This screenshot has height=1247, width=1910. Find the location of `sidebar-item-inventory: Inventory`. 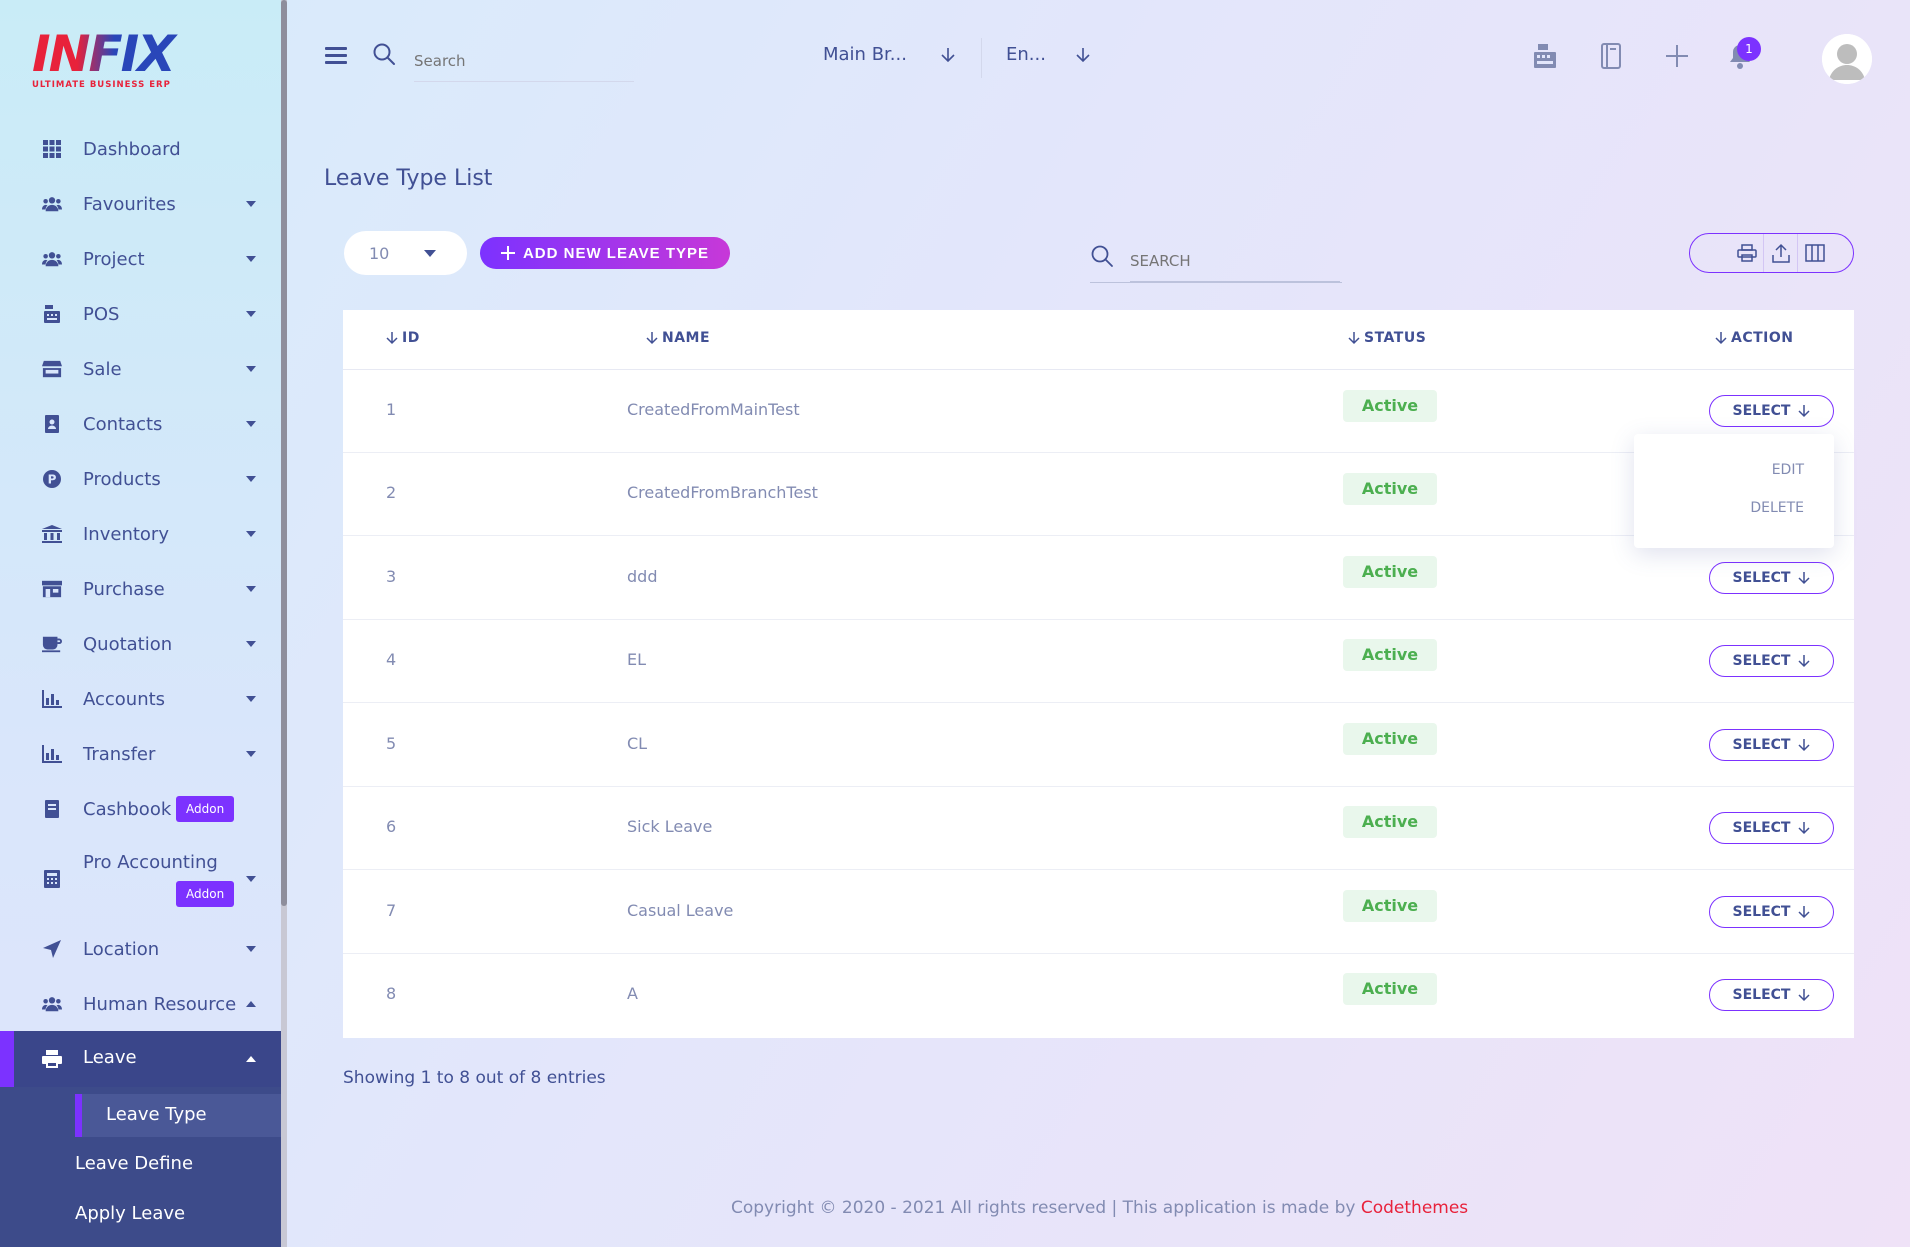

sidebar-item-inventory: Inventory is located at coordinates (140, 534).